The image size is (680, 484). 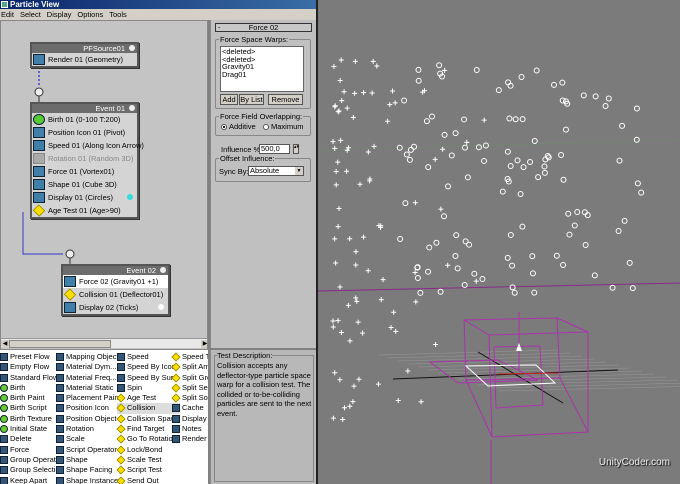 I want to click on depot-item: Standard Flow, so click(x=32, y=378).